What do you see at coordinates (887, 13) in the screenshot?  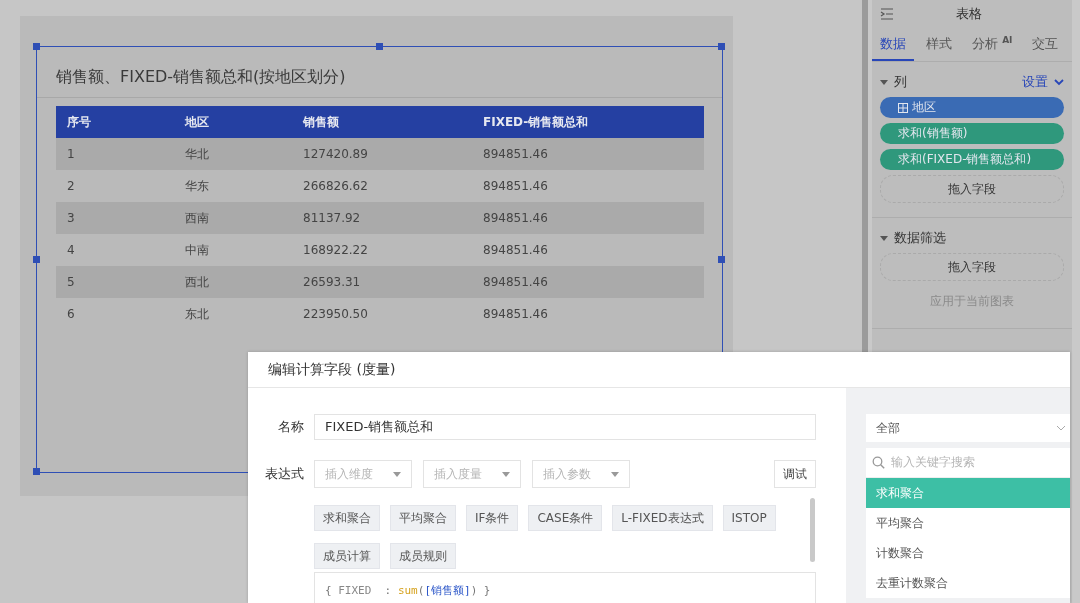 I see `collapse-icon` at bounding box center [887, 13].